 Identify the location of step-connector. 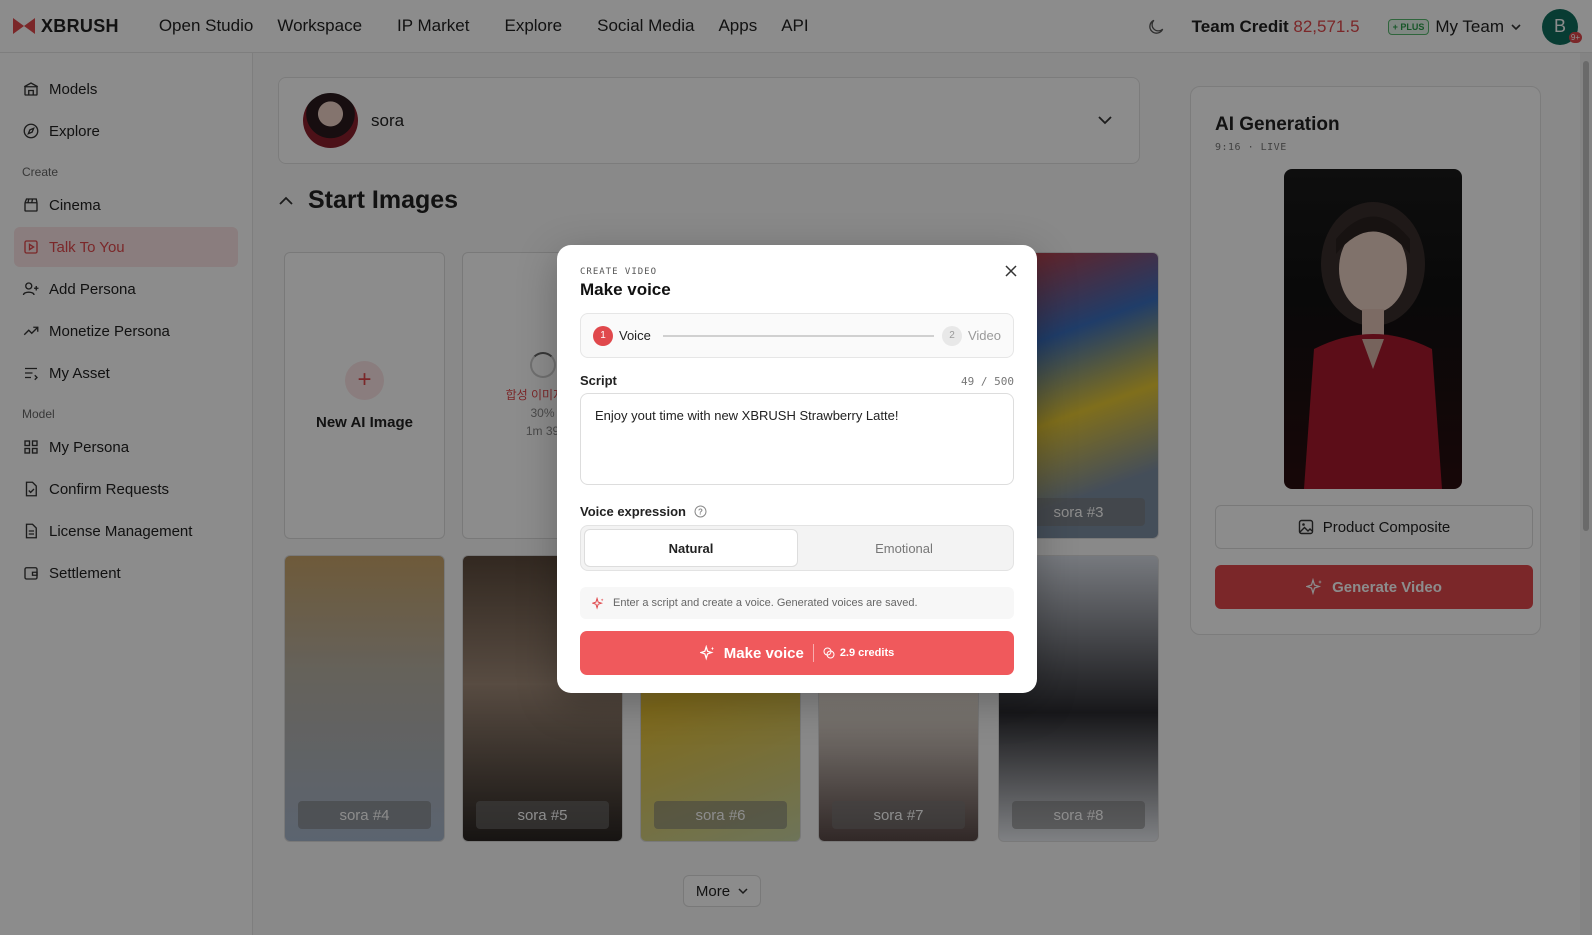
(798, 335).